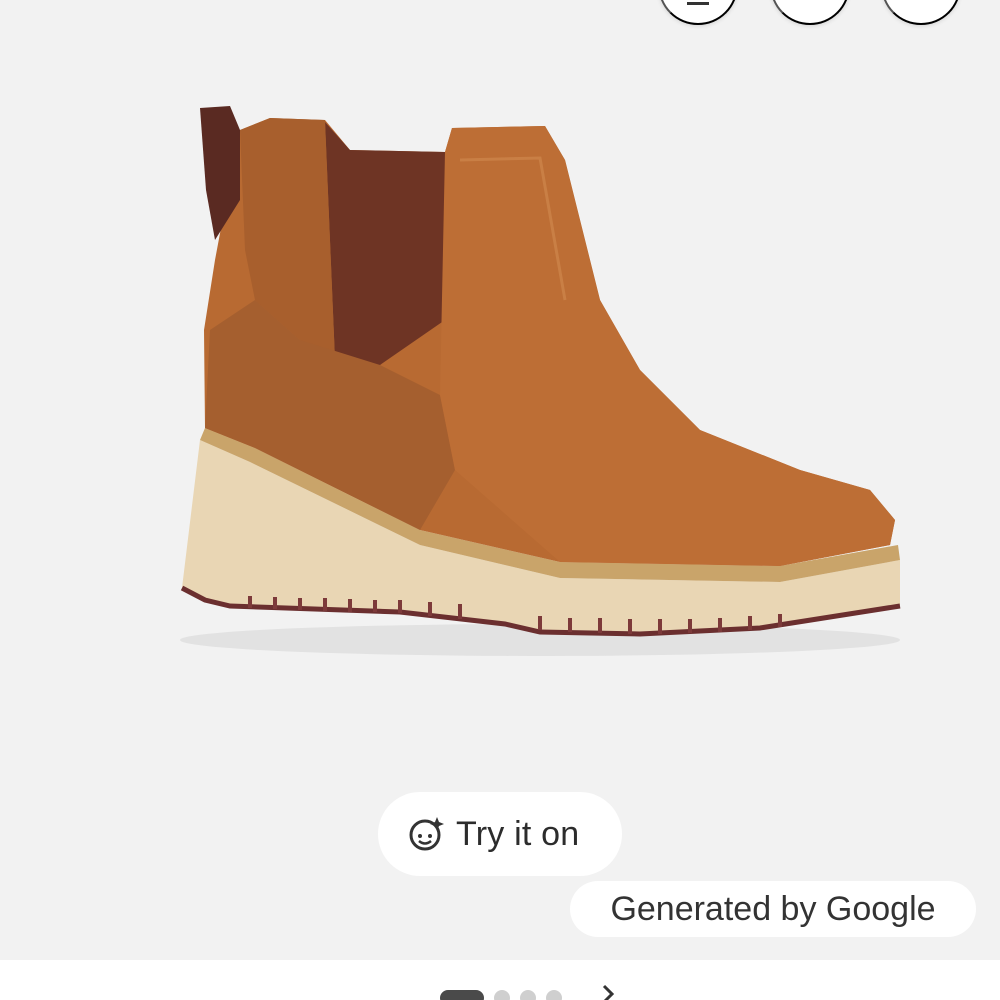 The height and width of the screenshot is (1000, 1000). Describe the element at coordinates (810, 12) in the screenshot. I see `share-button` at that location.